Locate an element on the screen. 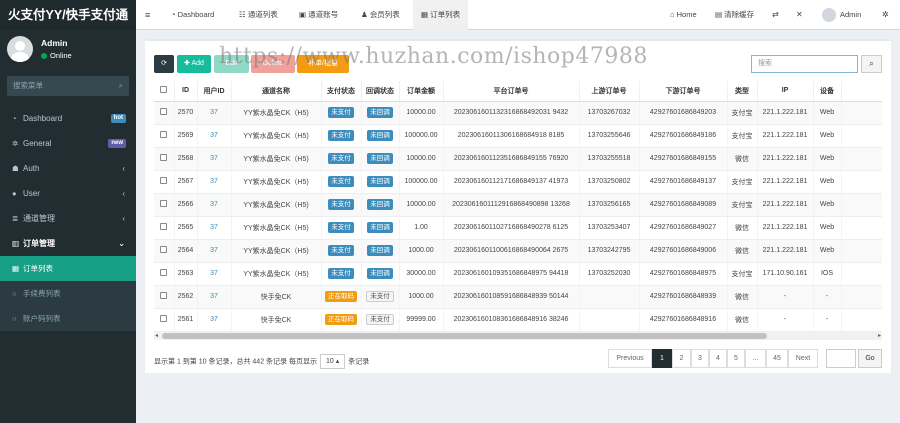  sidebar-item-auth: ☗ Auth ‹ is located at coordinates (68, 168).